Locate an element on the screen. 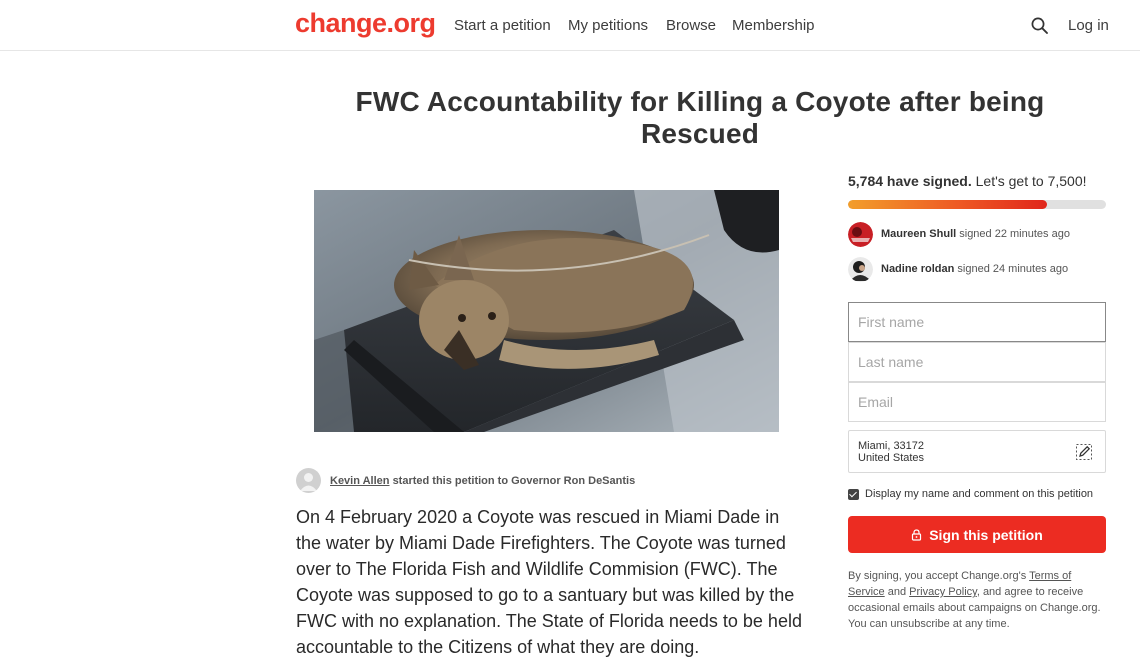 The height and width of the screenshot is (672, 1140). email-input is located at coordinates (977, 402).